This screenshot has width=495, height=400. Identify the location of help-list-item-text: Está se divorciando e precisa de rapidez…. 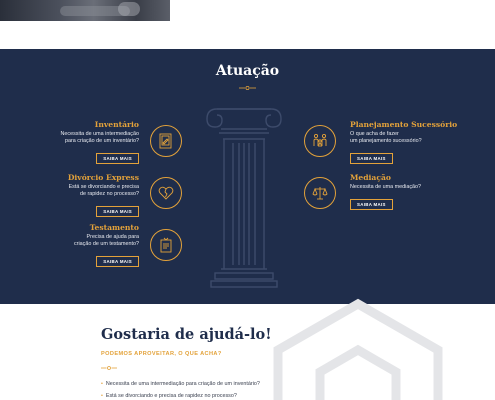
(171, 396).